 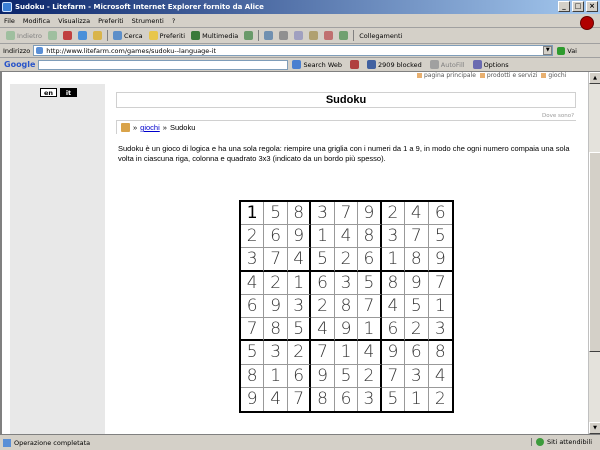 What do you see at coordinates (248, 35) in the screenshot?
I see `history-button` at bounding box center [248, 35].